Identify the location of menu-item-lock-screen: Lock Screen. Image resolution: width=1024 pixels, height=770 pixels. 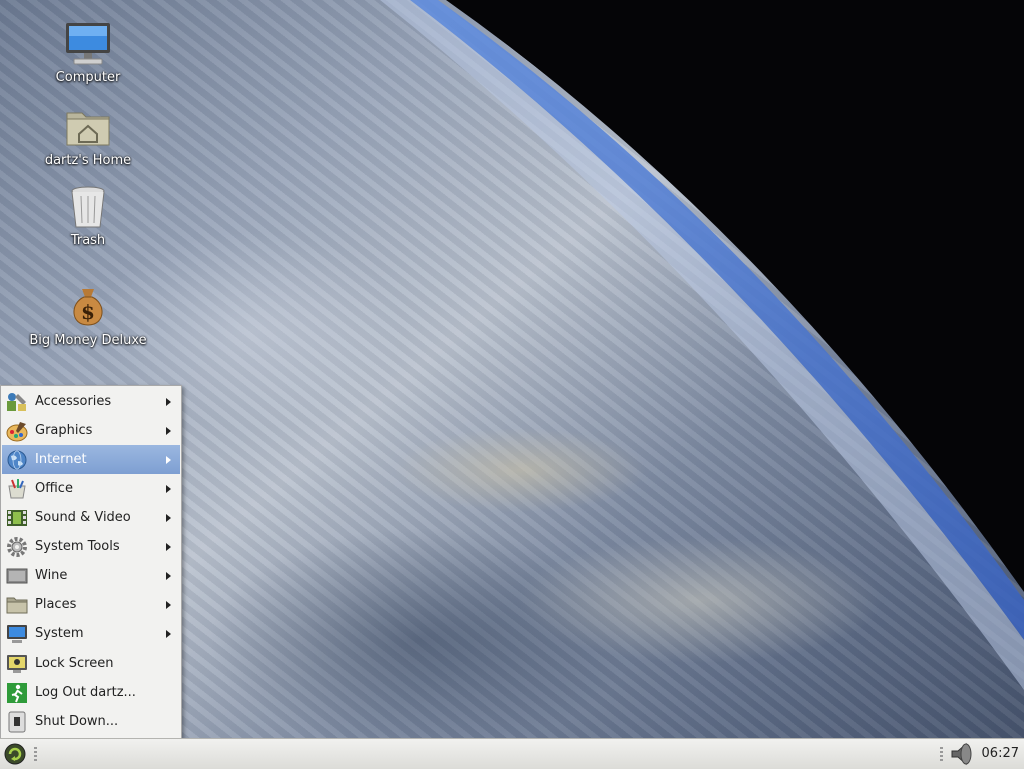
(91, 663).